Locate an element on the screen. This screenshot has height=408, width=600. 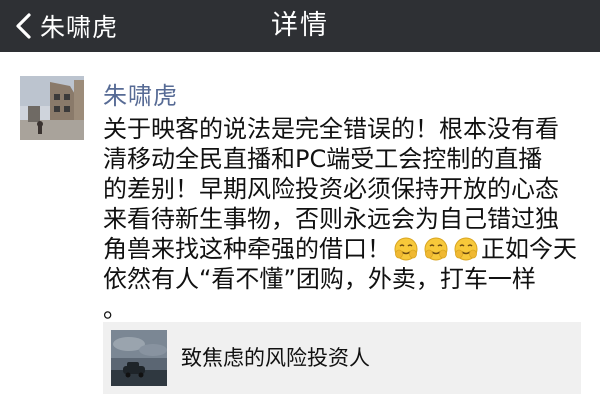
content-text: 正如今天 is located at coordinates (529, 249).